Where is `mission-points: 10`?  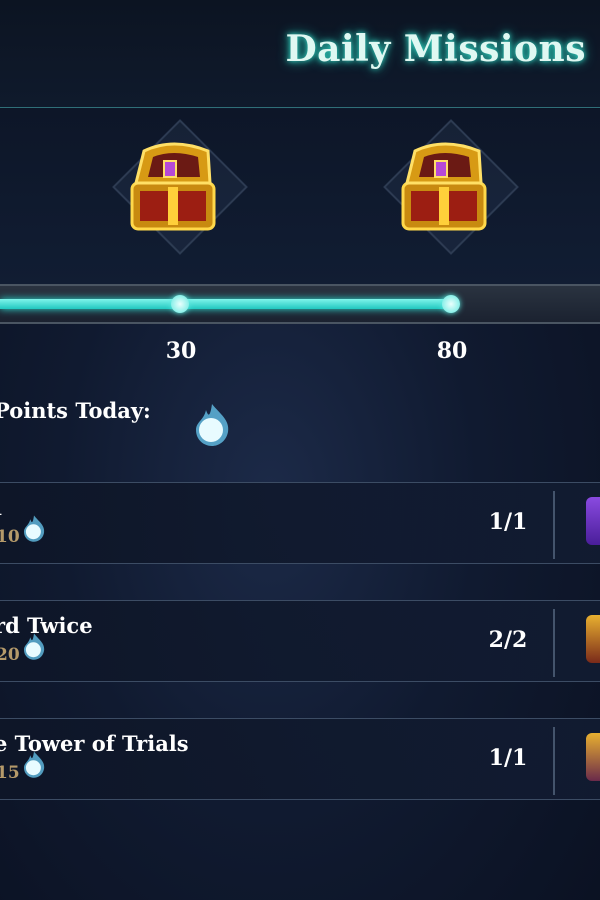
mission-points: 10 is located at coordinates (10, 537).